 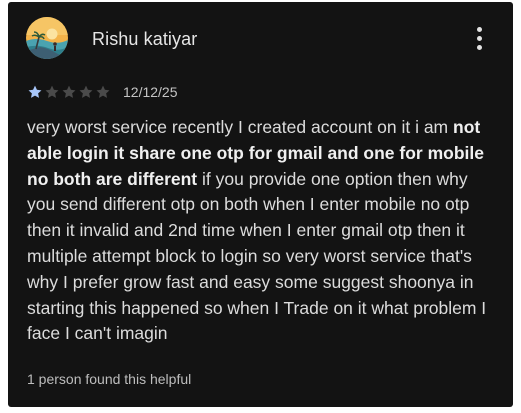 I want to click on avatar, so click(x=47, y=38).